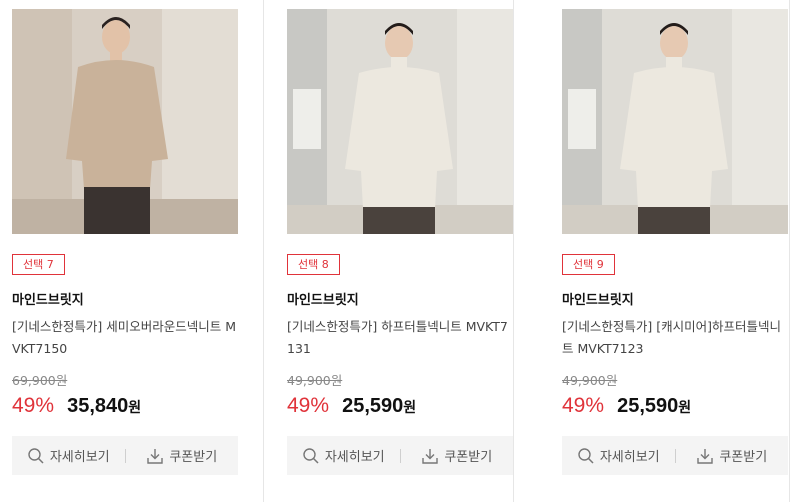 The height and width of the screenshot is (502, 801). What do you see at coordinates (401, 338) in the screenshot?
I see `product-name: [기네스한정특가] 하프터틀넥니트 MVKT7131` at bounding box center [401, 338].